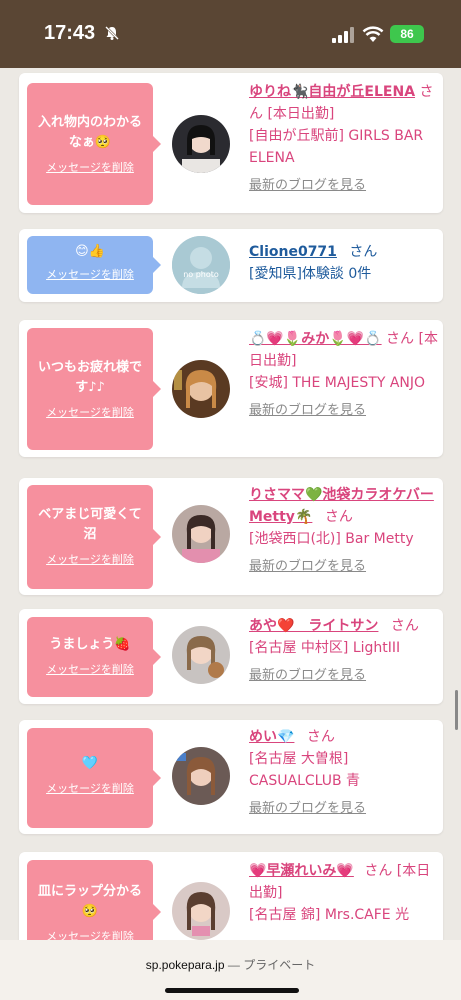  Describe the element at coordinates (305, 770) in the screenshot. I see `shop-location: [名古屋 大曽根] CASUALCLUB 青` at that location.